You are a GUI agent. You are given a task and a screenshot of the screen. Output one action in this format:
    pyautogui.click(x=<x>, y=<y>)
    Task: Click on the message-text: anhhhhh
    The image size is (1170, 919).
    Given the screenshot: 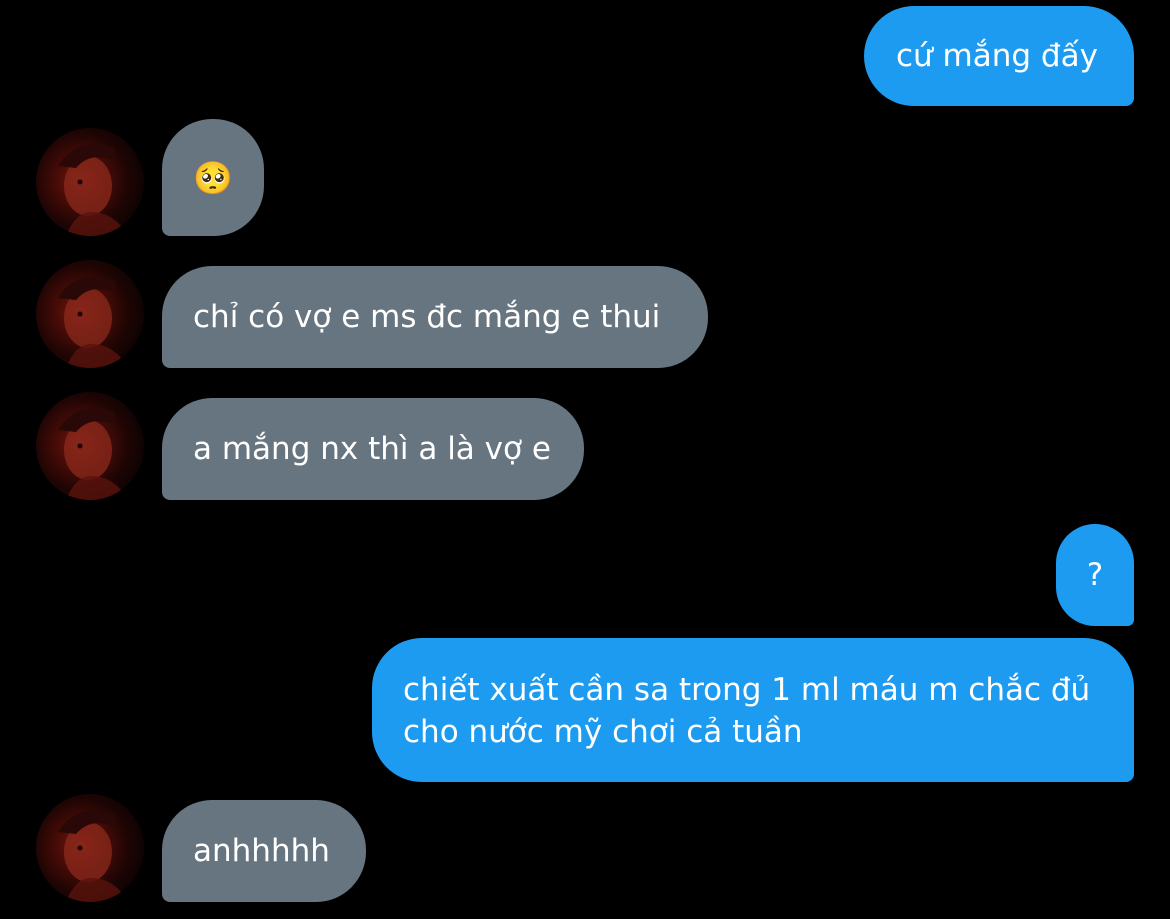 What is the action you would take?
    pyautogui.click(x=261, y=851)
    